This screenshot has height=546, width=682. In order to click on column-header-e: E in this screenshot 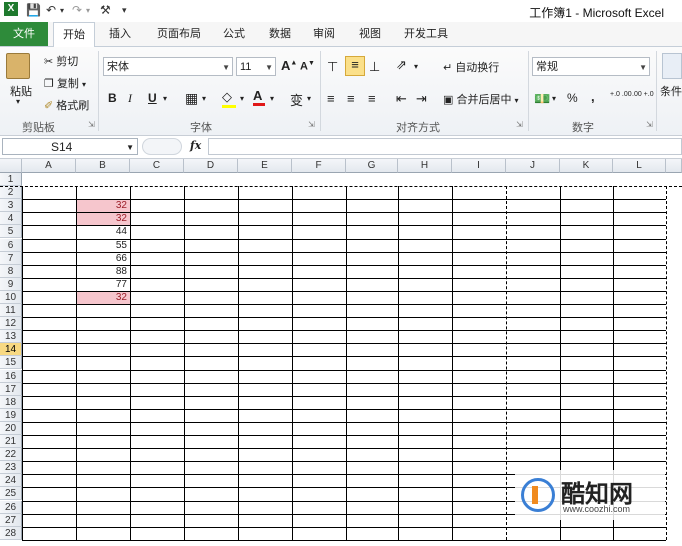, I will do `click(265, 166)`.